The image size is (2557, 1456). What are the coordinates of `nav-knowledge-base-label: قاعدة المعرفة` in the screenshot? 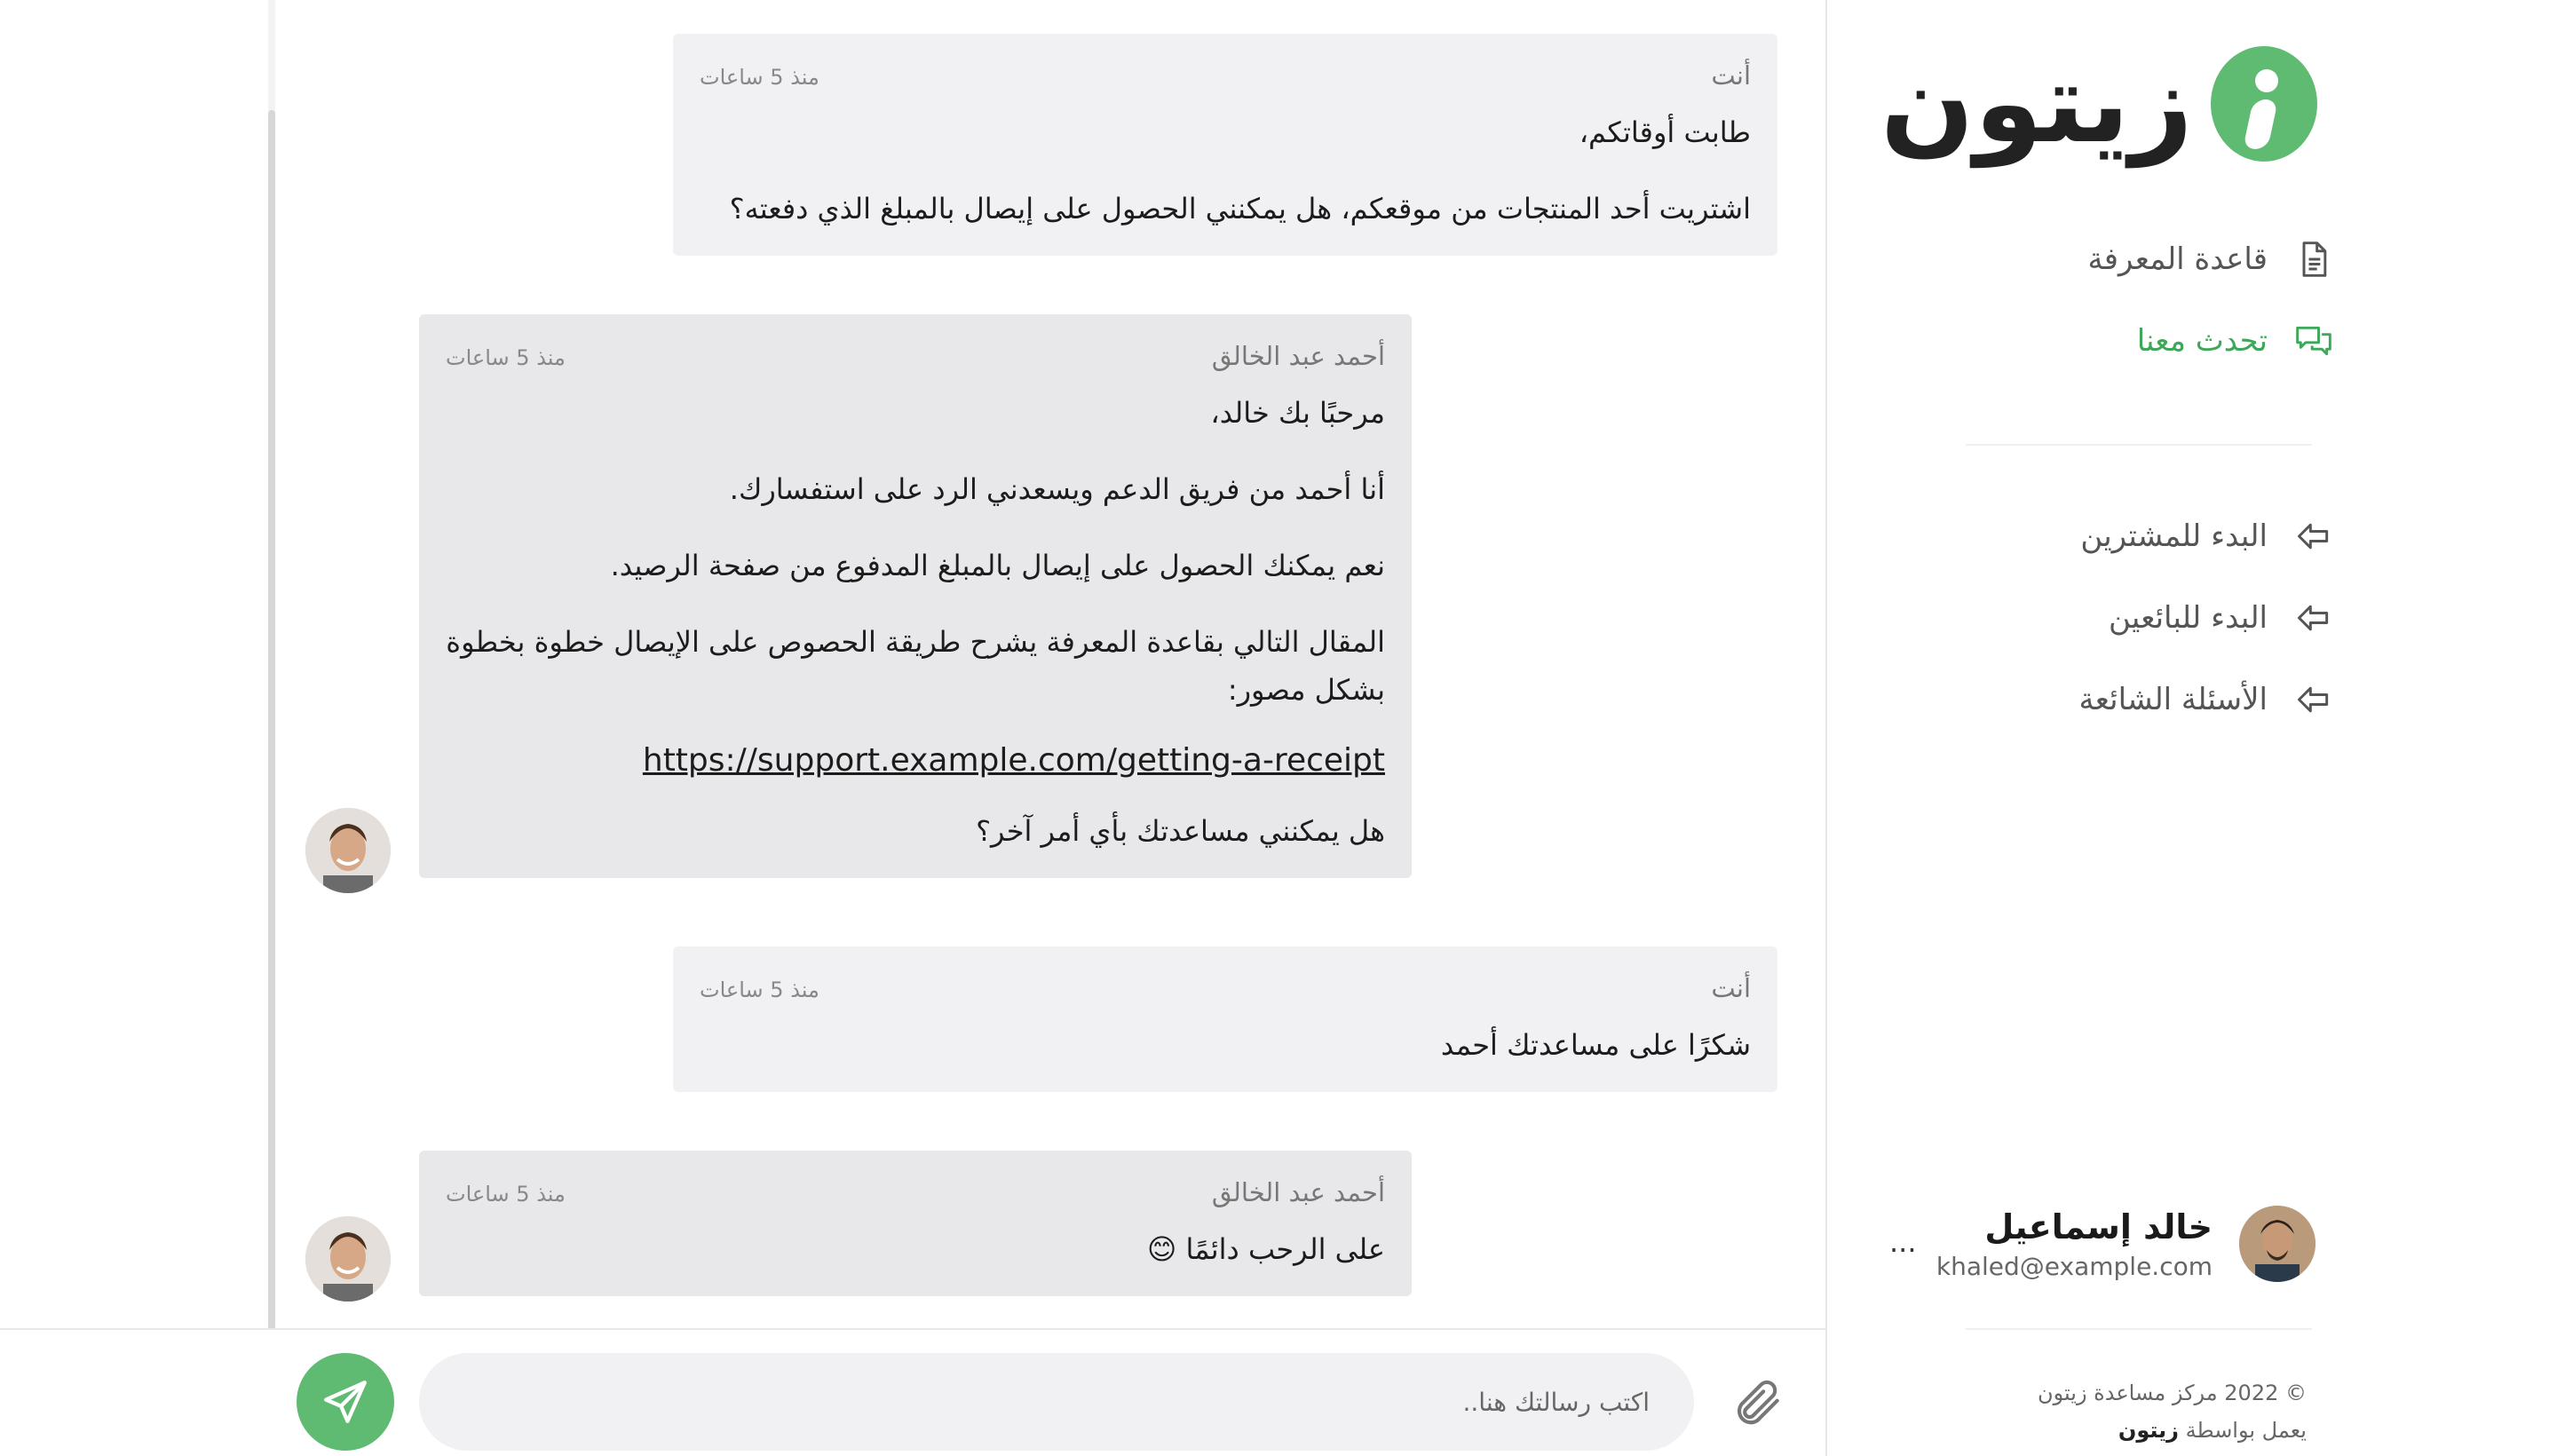 It's located at (2177, 259).